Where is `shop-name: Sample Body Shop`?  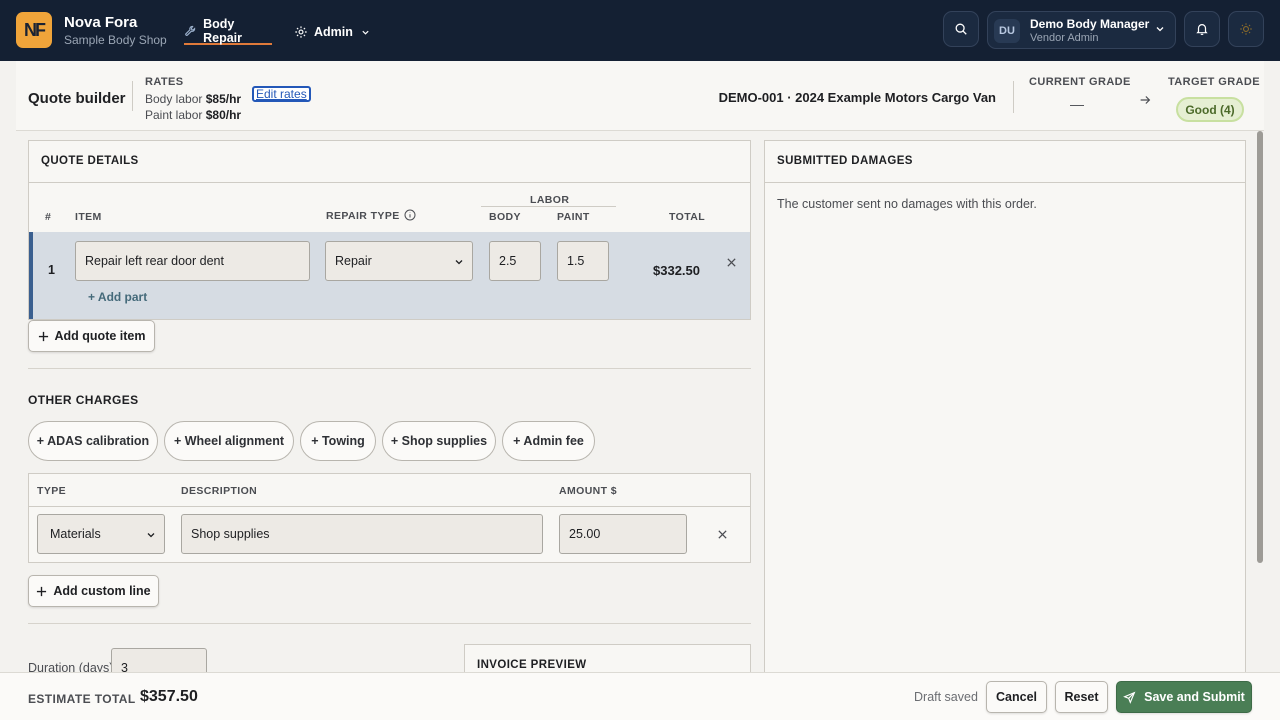
shop-name: Sample Body Shop is located at coordinates (115, 40).